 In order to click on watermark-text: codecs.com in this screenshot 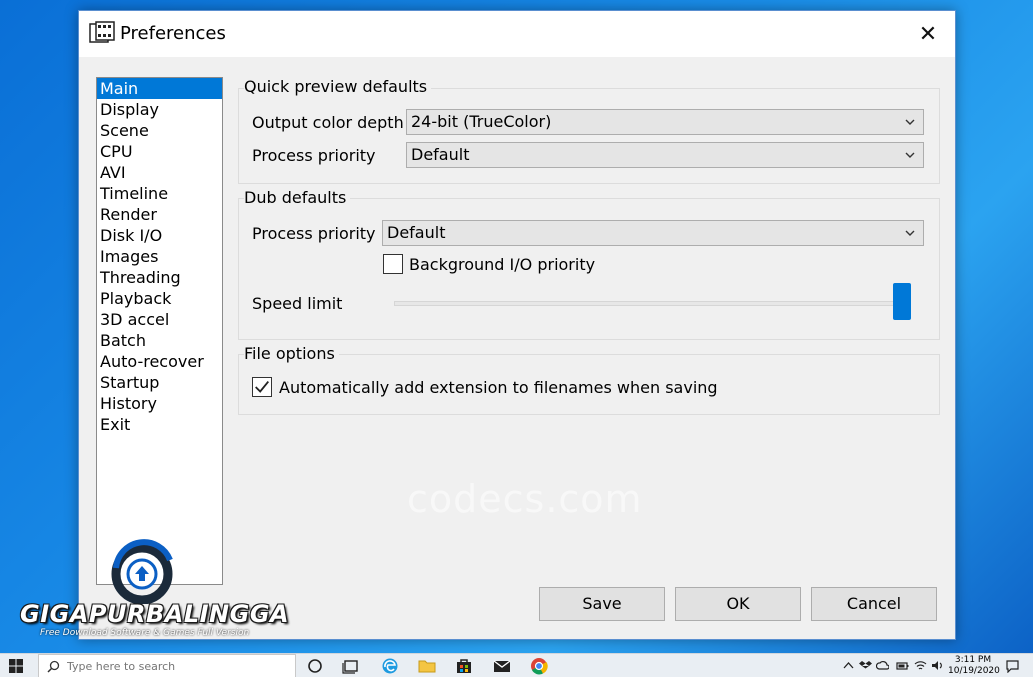, I will do `click(525, 499)`.